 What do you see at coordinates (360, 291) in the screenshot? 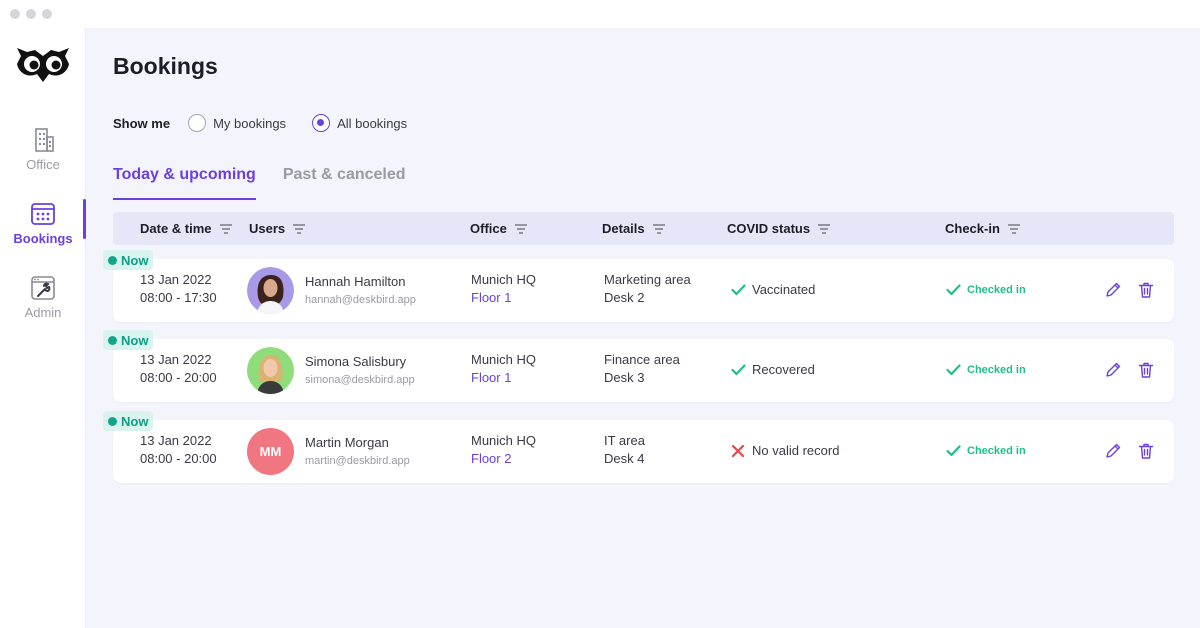
I see `user-cell: Hannah Hamilton hannah@deskbird.app` at bounding box center [360, 291].